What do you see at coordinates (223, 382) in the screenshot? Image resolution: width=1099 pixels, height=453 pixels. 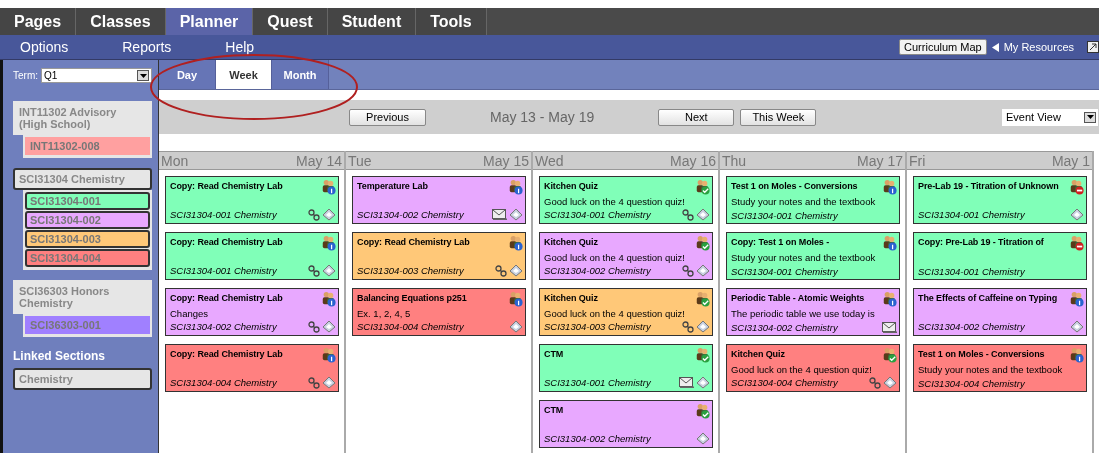 I see `event-section: SCI31304-004 Chemistry` at bounding box center [223, 382].